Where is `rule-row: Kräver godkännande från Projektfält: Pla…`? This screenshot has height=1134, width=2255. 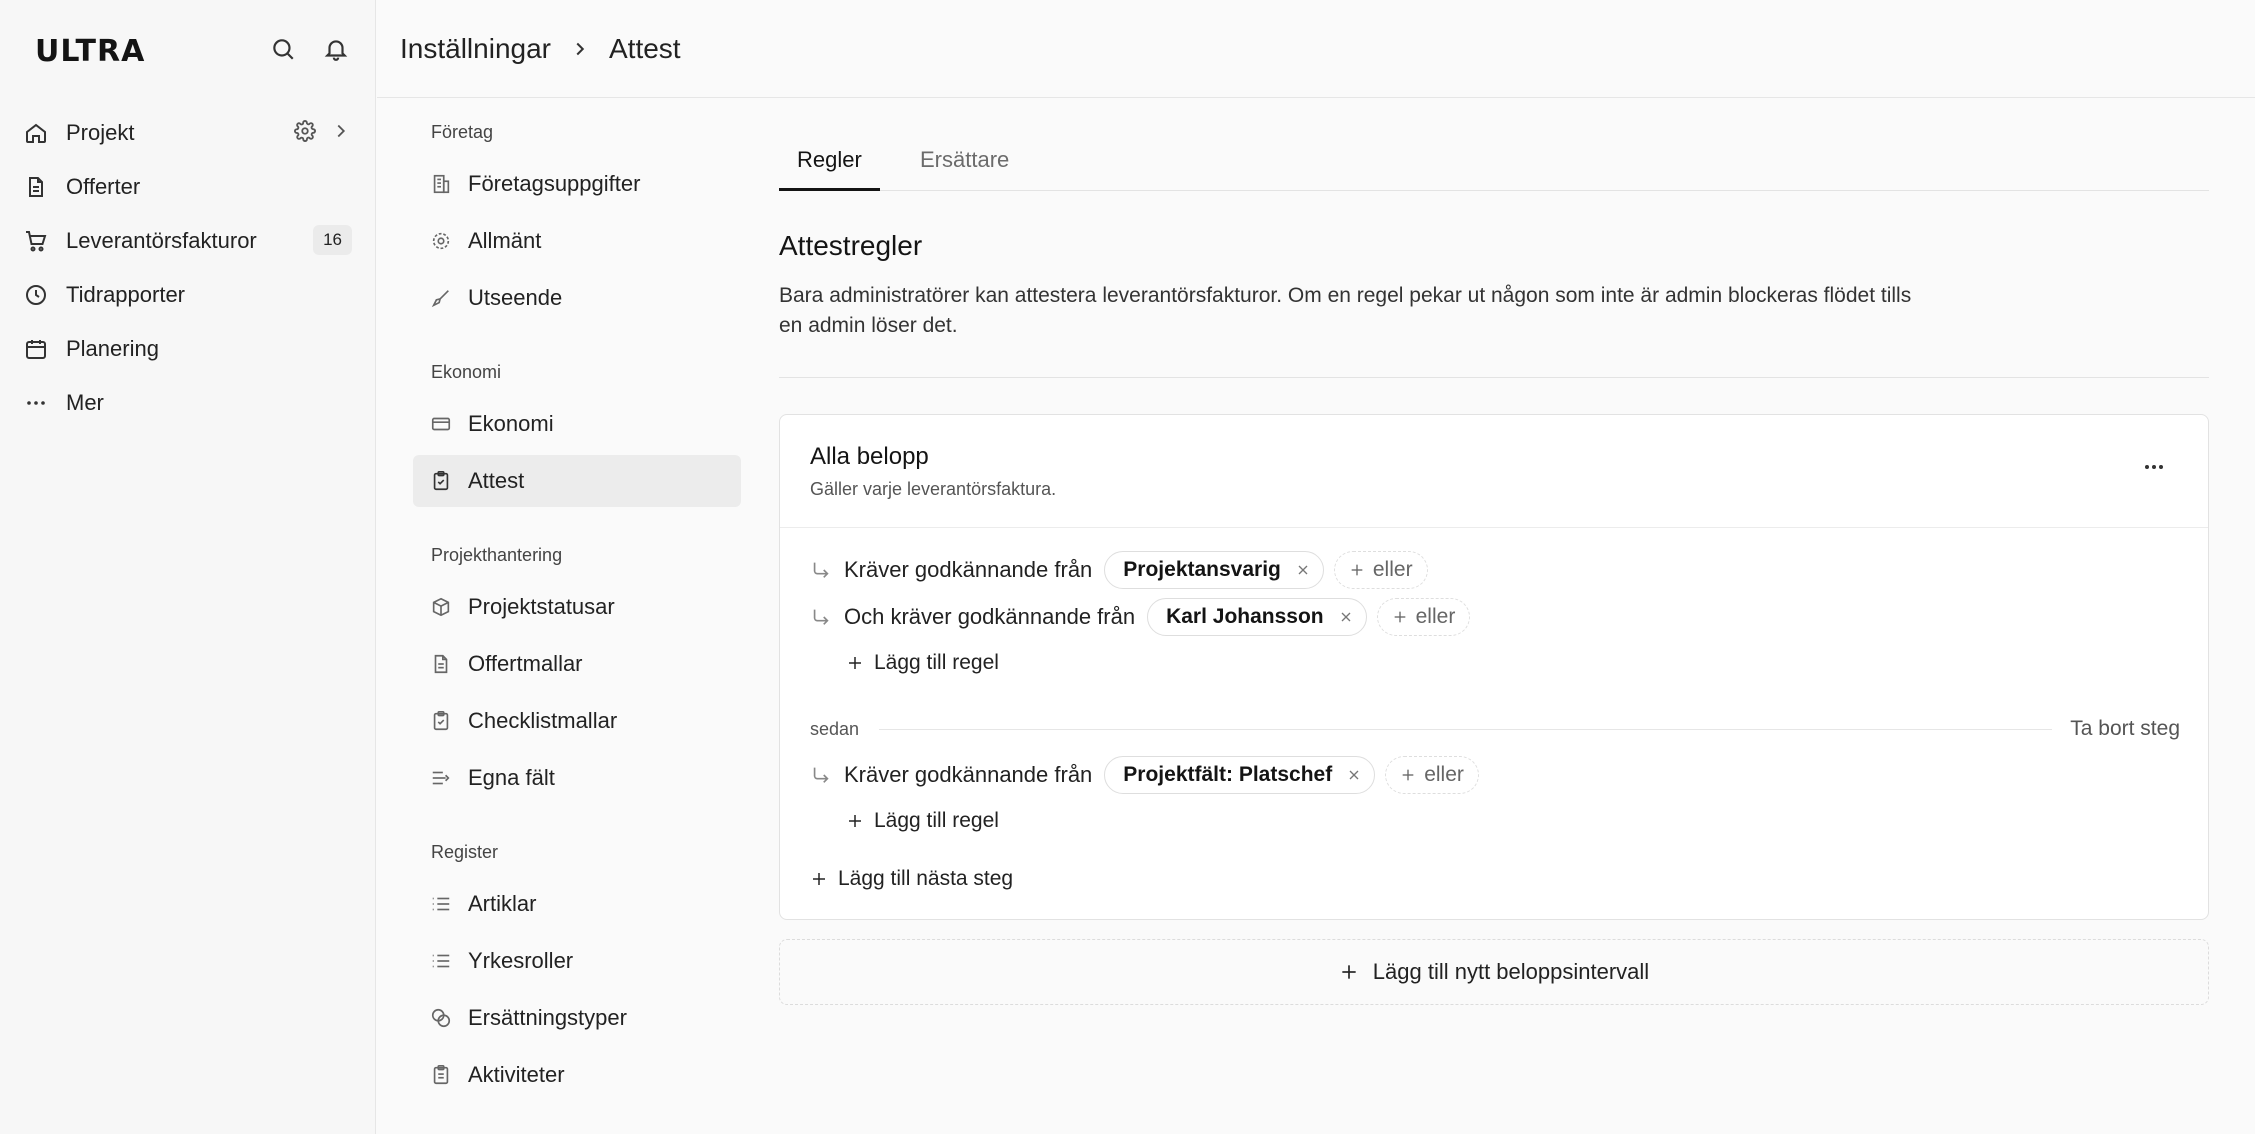 rule-row: Kräver godkännande från Projektfält: Pla… is located at coordinates (1144, 775).